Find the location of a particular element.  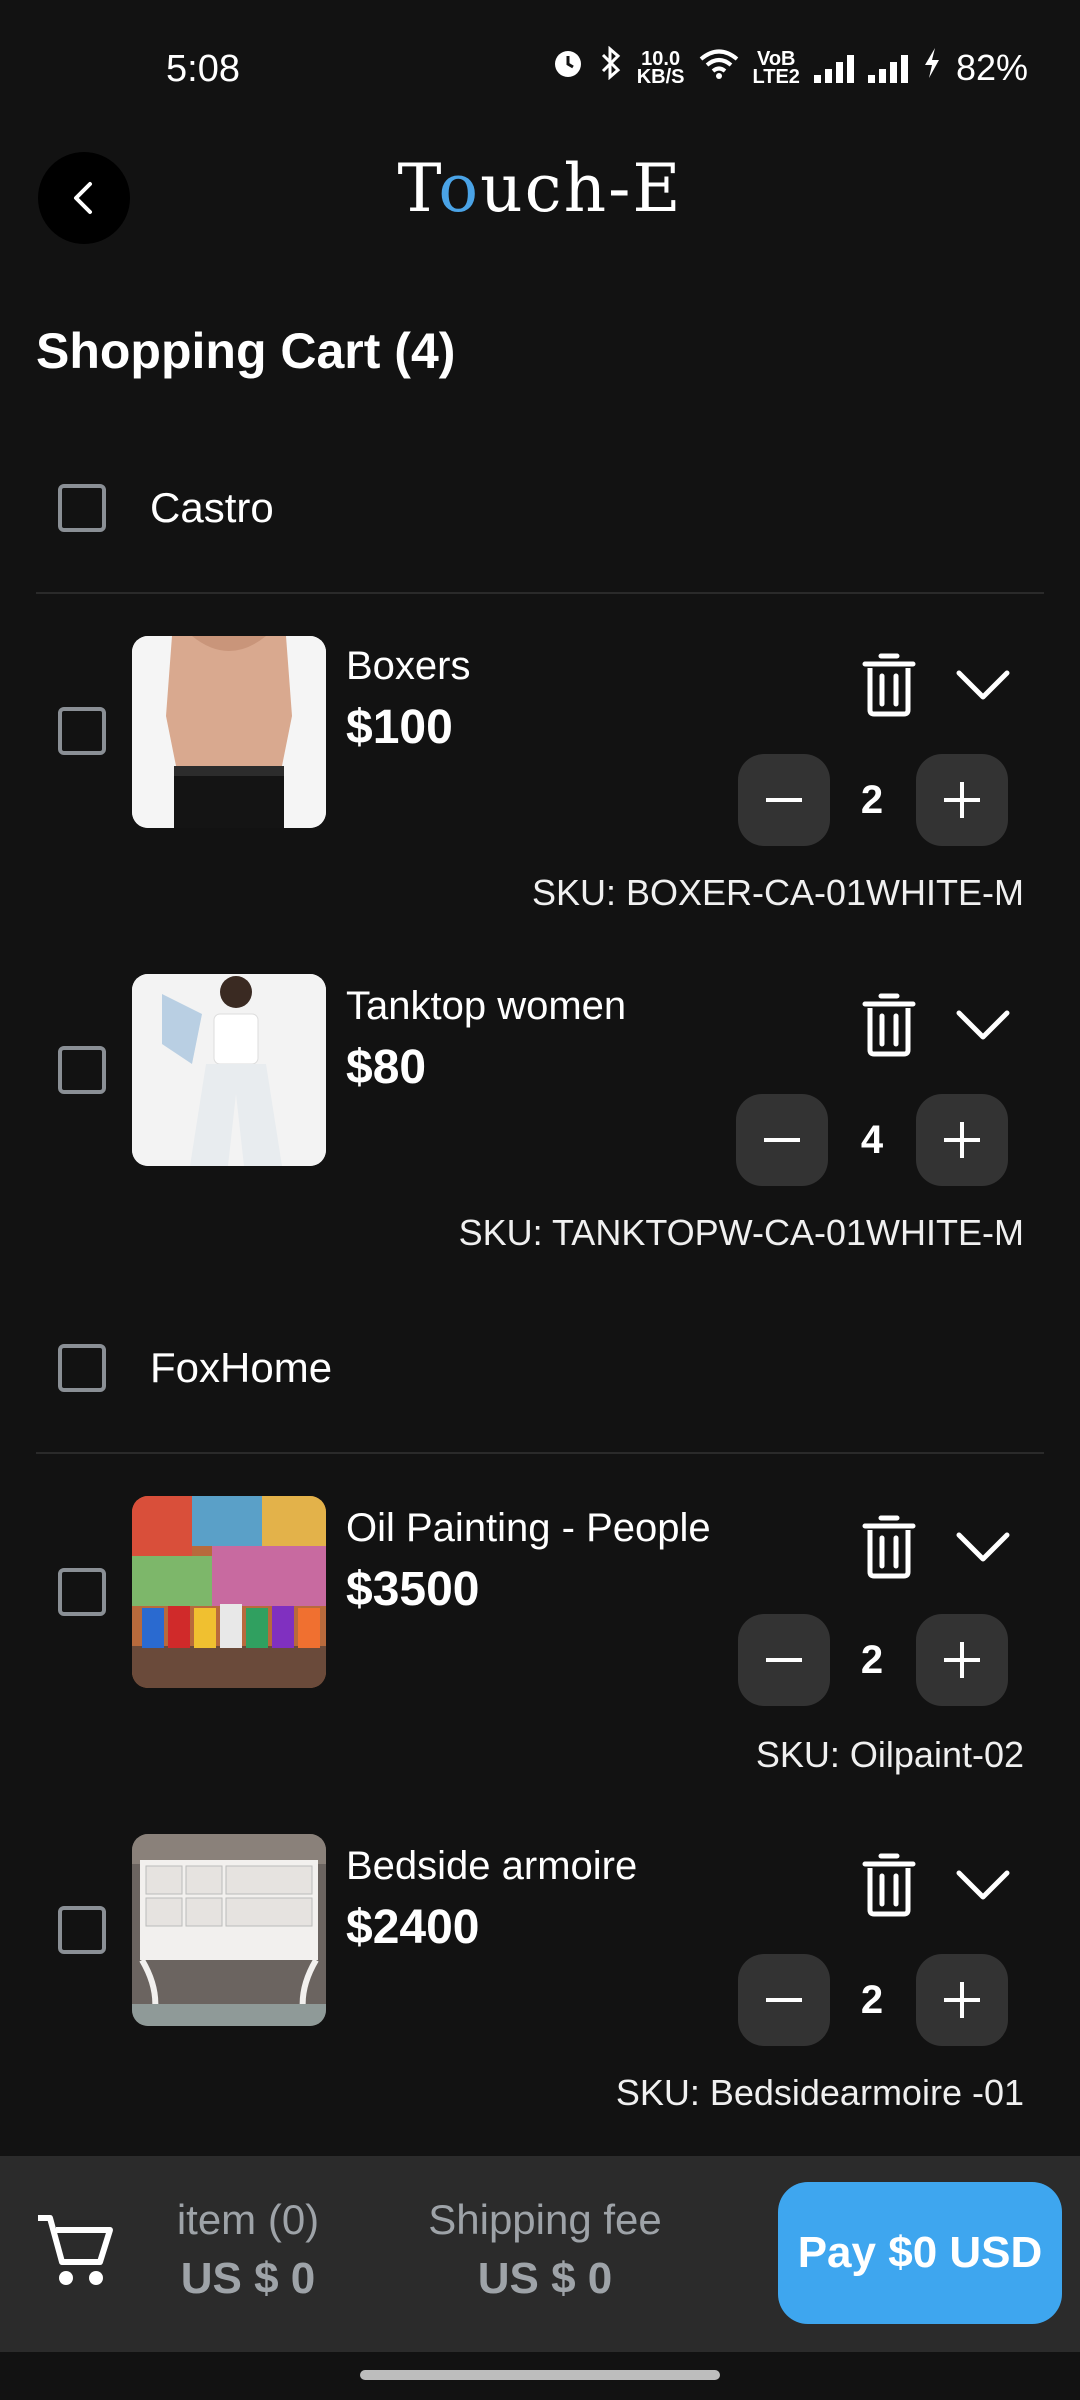

volte-bottom: LTE2 is located at coordinates (776, 76).